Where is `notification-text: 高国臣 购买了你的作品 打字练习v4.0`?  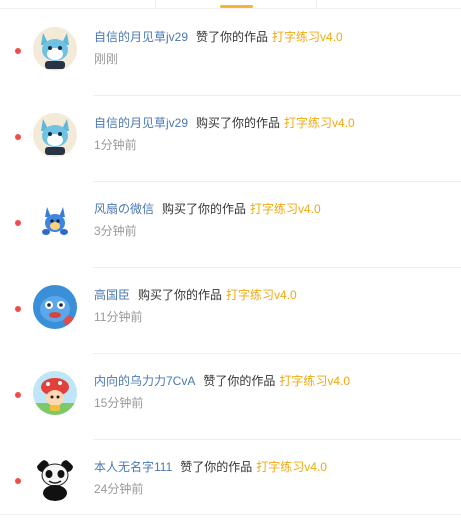
notification-text: 高国臣 购买了你的作品 打字练习v4.0 is located at coordinates (195, 295).